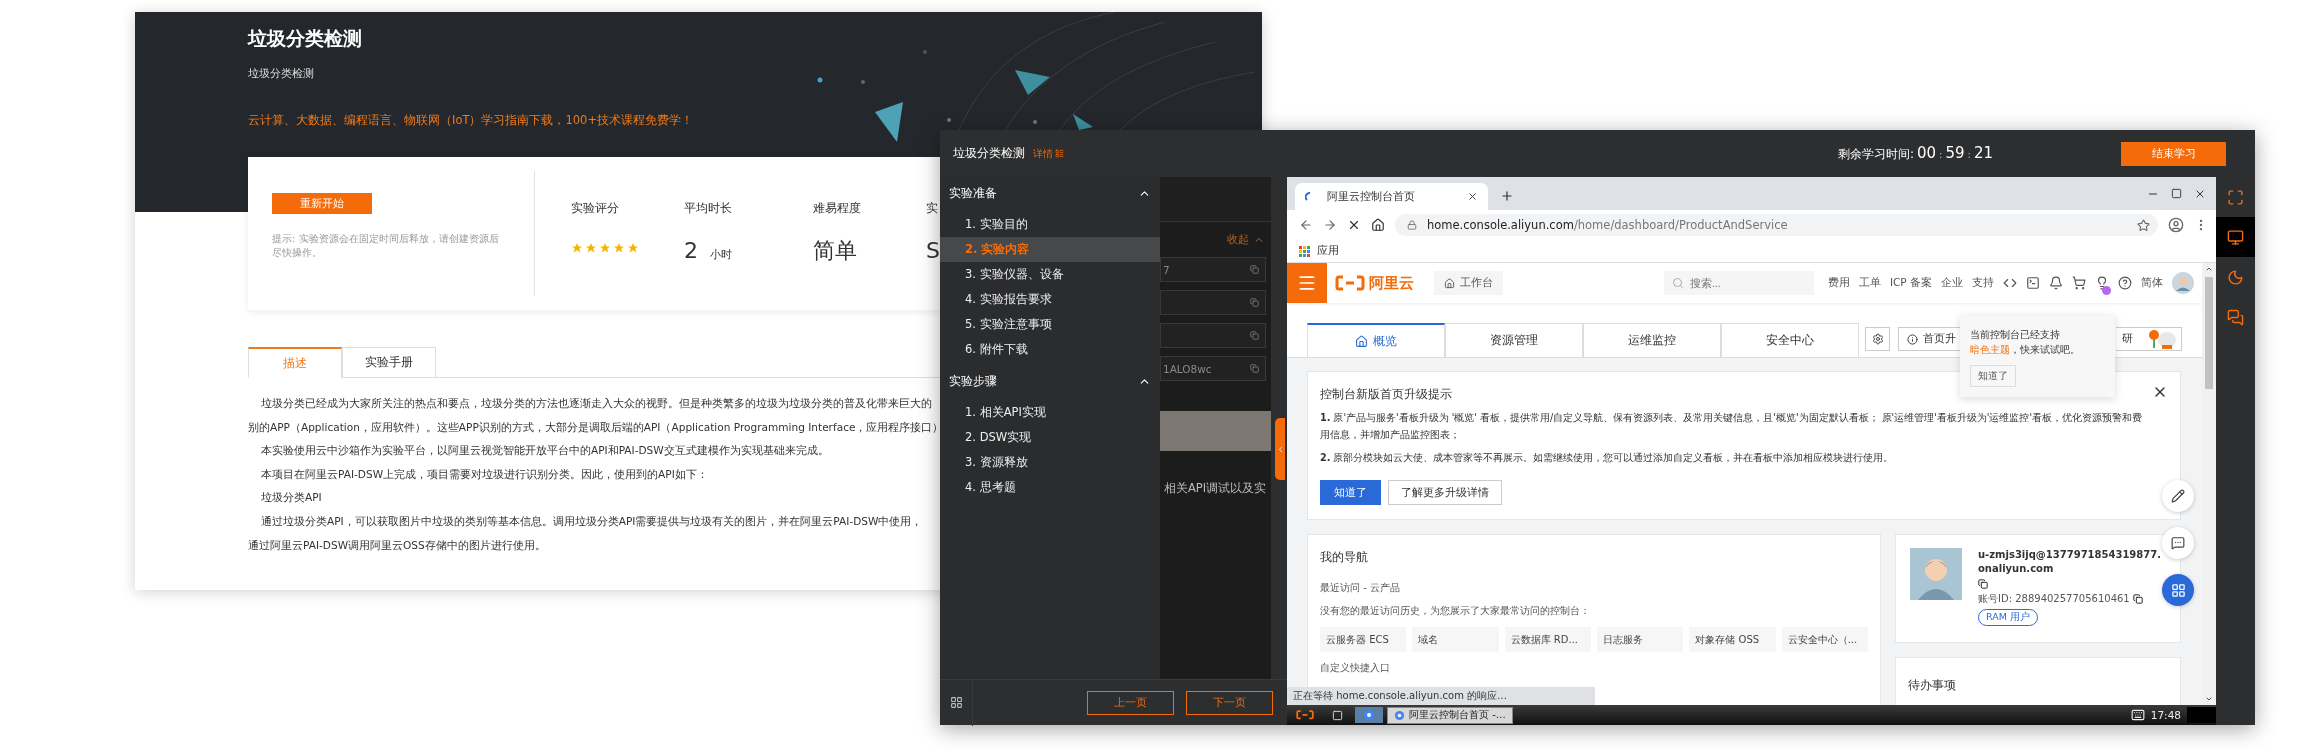 The image size is (2320, 748). What do you see at coordinates (1050, 193) in the screenshot?
I see `section-header: 实验准备` at bounding box center [1050, 193].